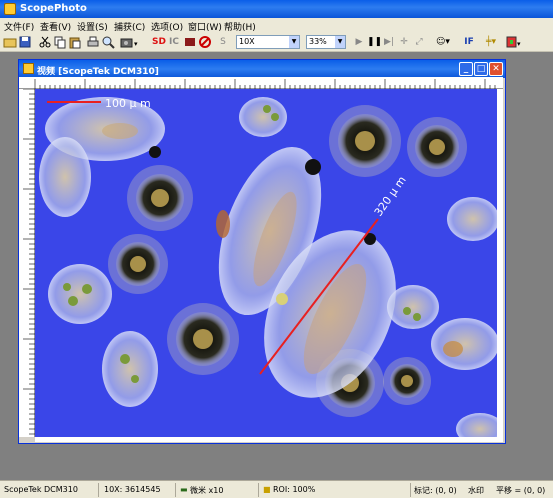  What do you see at coordinates (10, 42) in the screenshot?
I see `open-icon` at bounding box center [10, 42].